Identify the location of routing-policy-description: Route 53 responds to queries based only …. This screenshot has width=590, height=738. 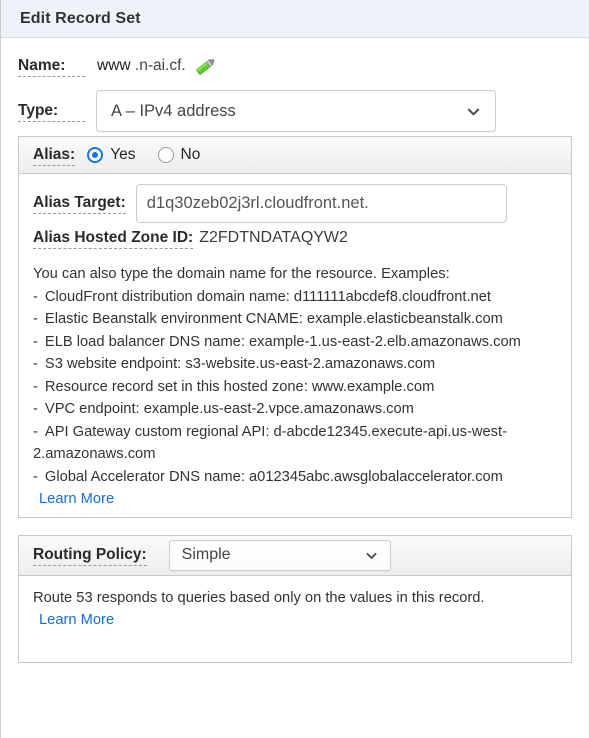
(259, 597).